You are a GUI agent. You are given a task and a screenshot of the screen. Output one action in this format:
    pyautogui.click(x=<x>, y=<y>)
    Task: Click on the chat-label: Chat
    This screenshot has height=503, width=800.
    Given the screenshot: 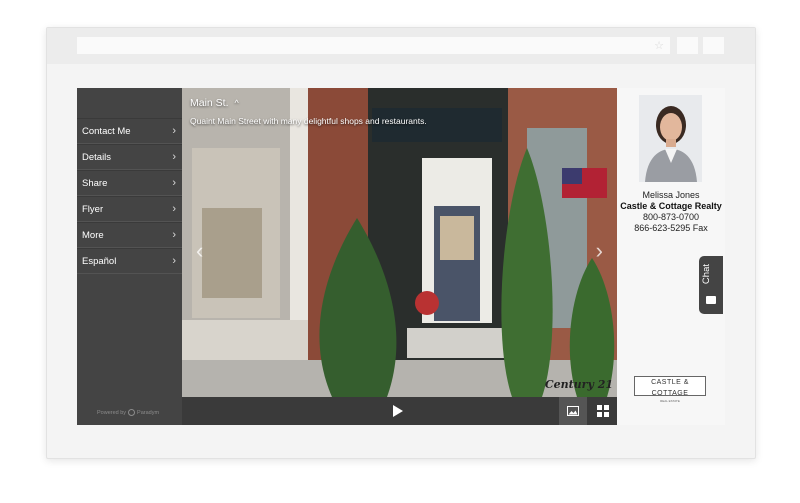 What is the action you would take?
    pyautogui.click(x=706, y=274)
    